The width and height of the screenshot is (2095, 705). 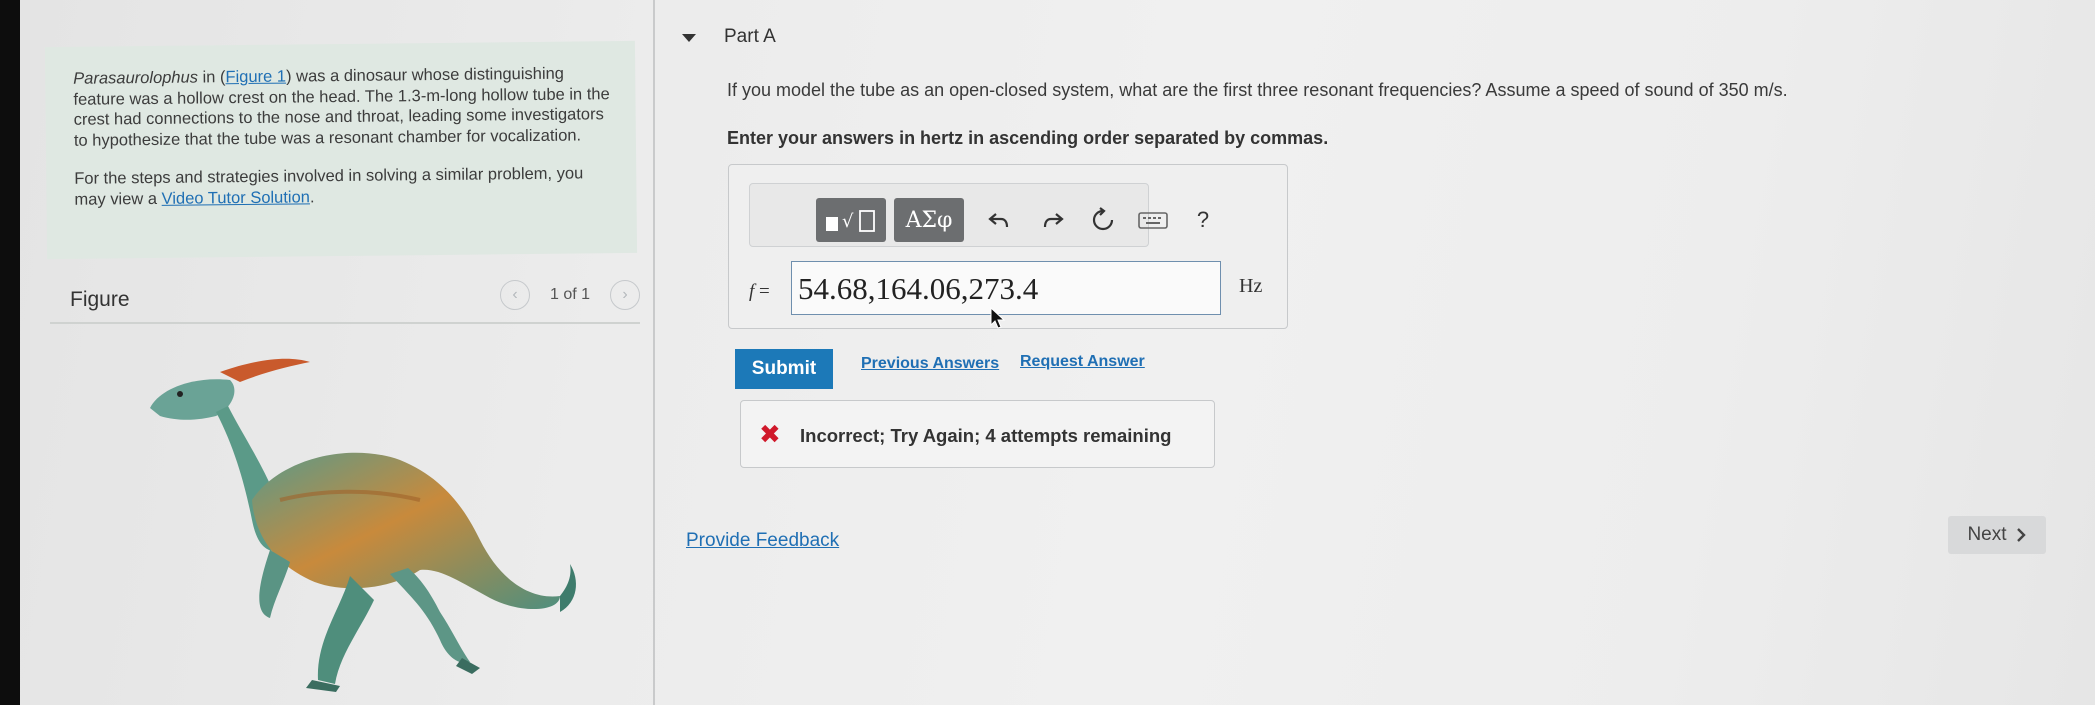 I want to click on provide-feedback-link: Provide Feedback, so click(x=762, y=541).